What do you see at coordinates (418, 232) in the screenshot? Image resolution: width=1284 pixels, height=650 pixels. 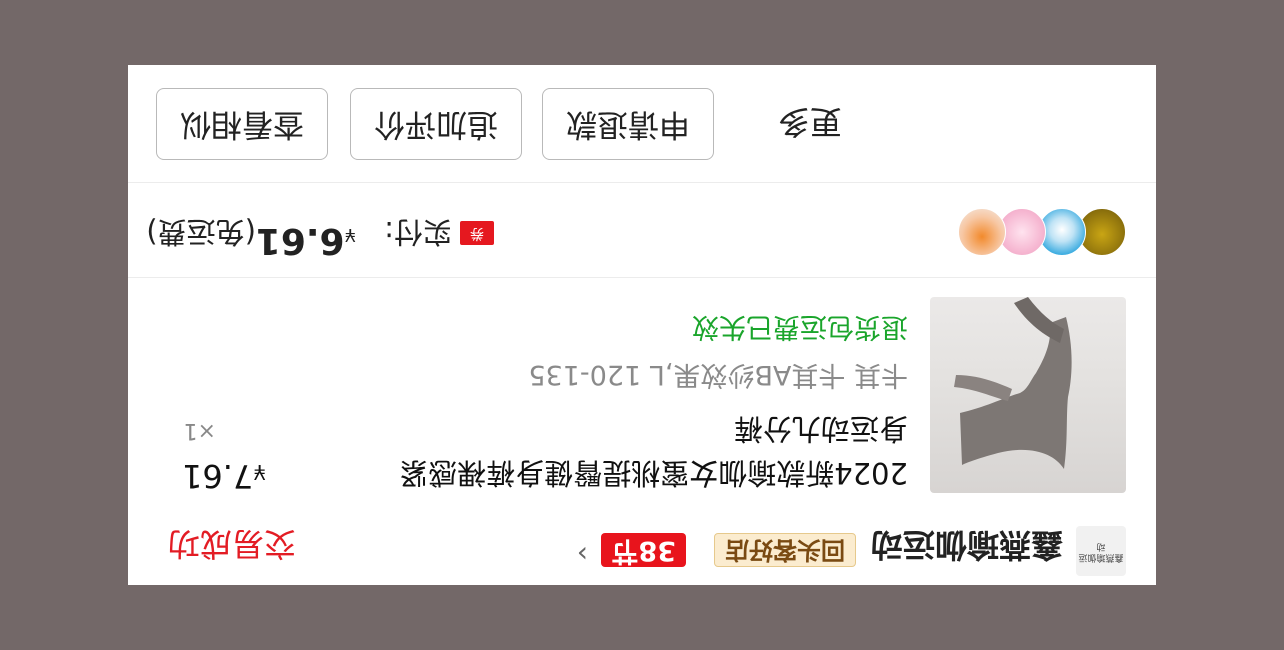 I see `paid-label: 实付:` at bounding box center [418, 232].